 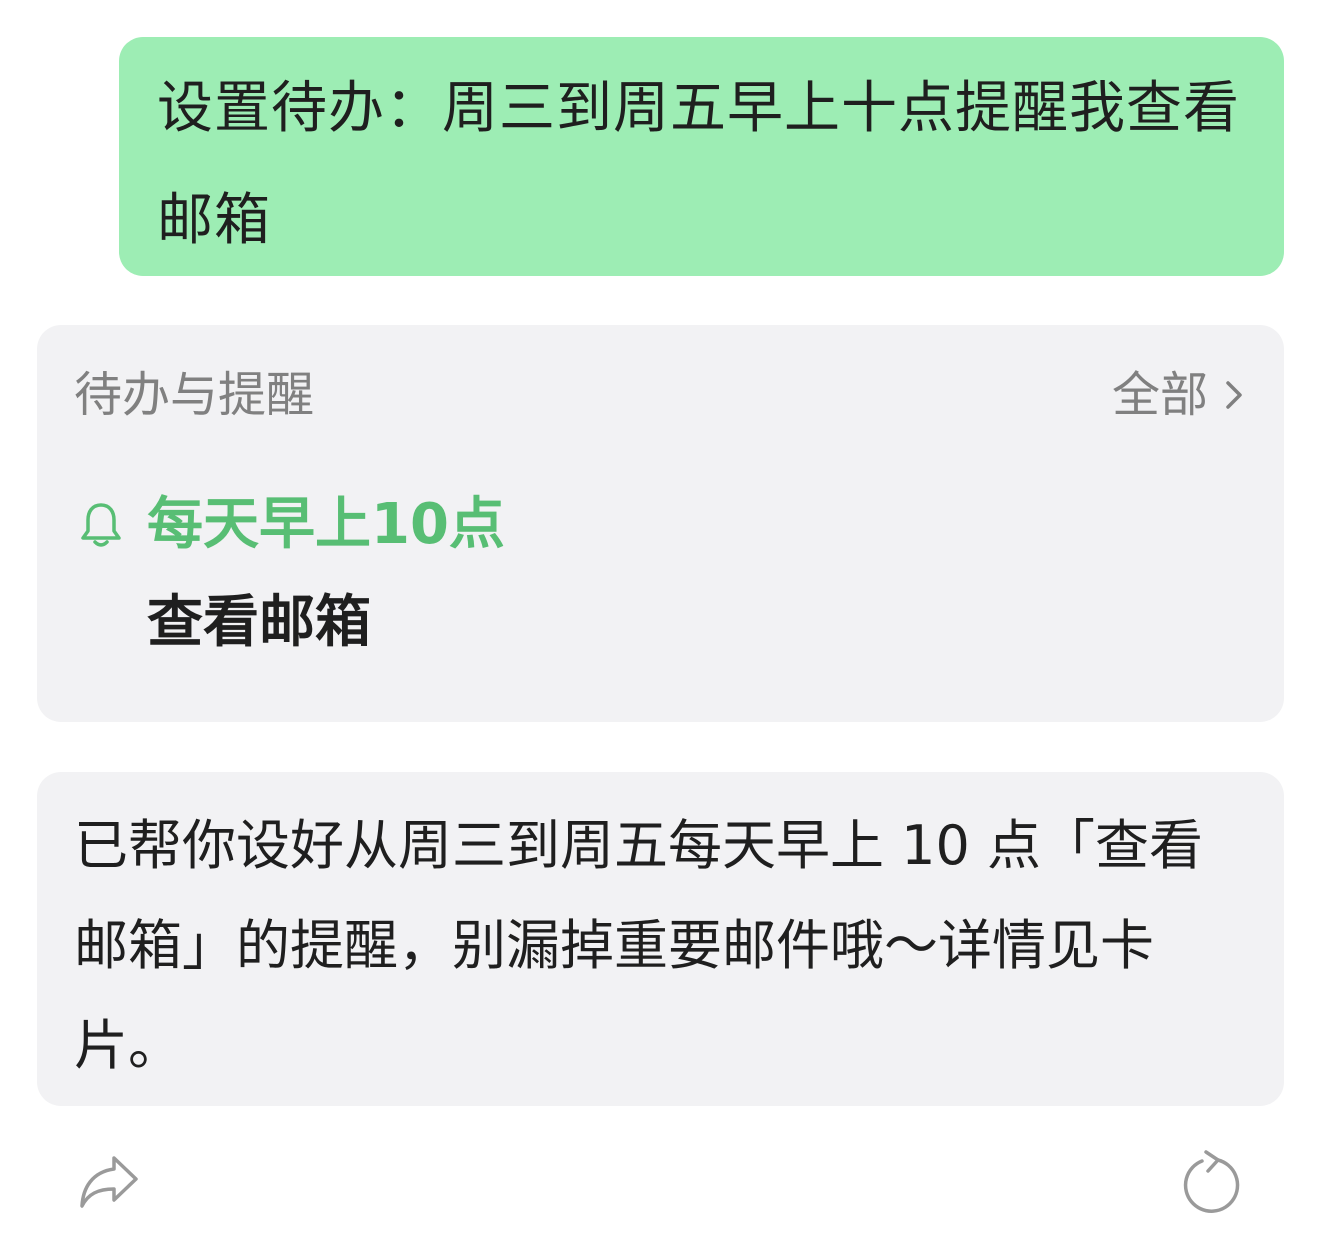 I want to click on share-icon, so click(x=109, y=1181).